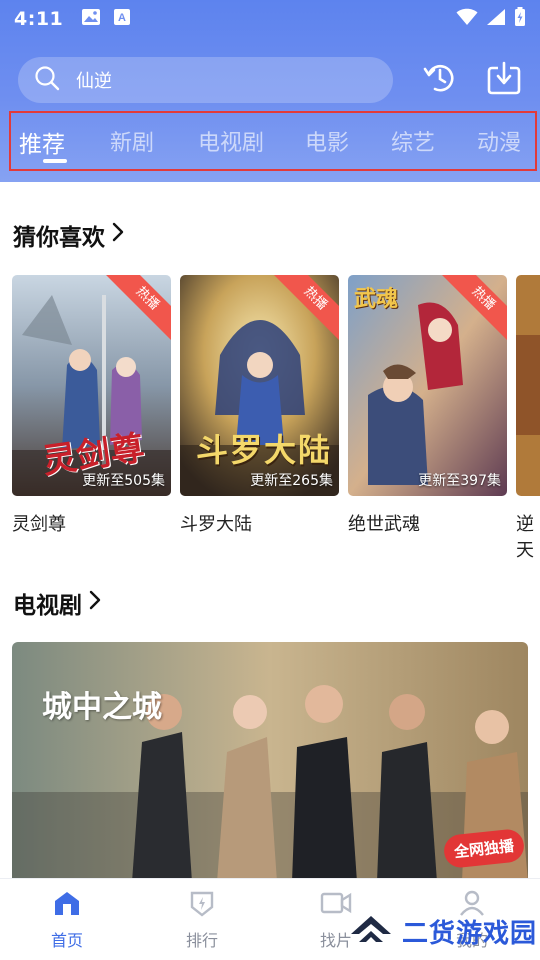 The height and width of the screenshot is (960, 540). Describe the element at coordinates (413, 141) in the screenshot. I see `tab-variety: 综艺` at that location.